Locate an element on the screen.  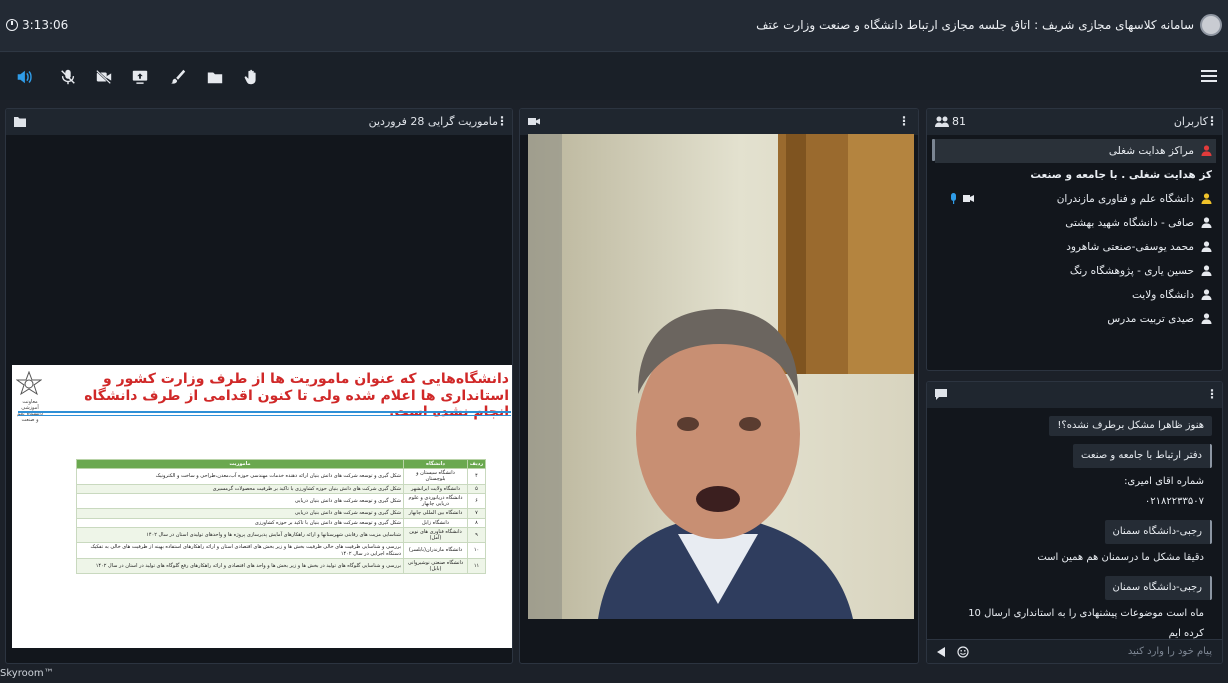
user-list-item: دانشگاه علم و فناوری مازندران is located at coordinates (1075, 199).